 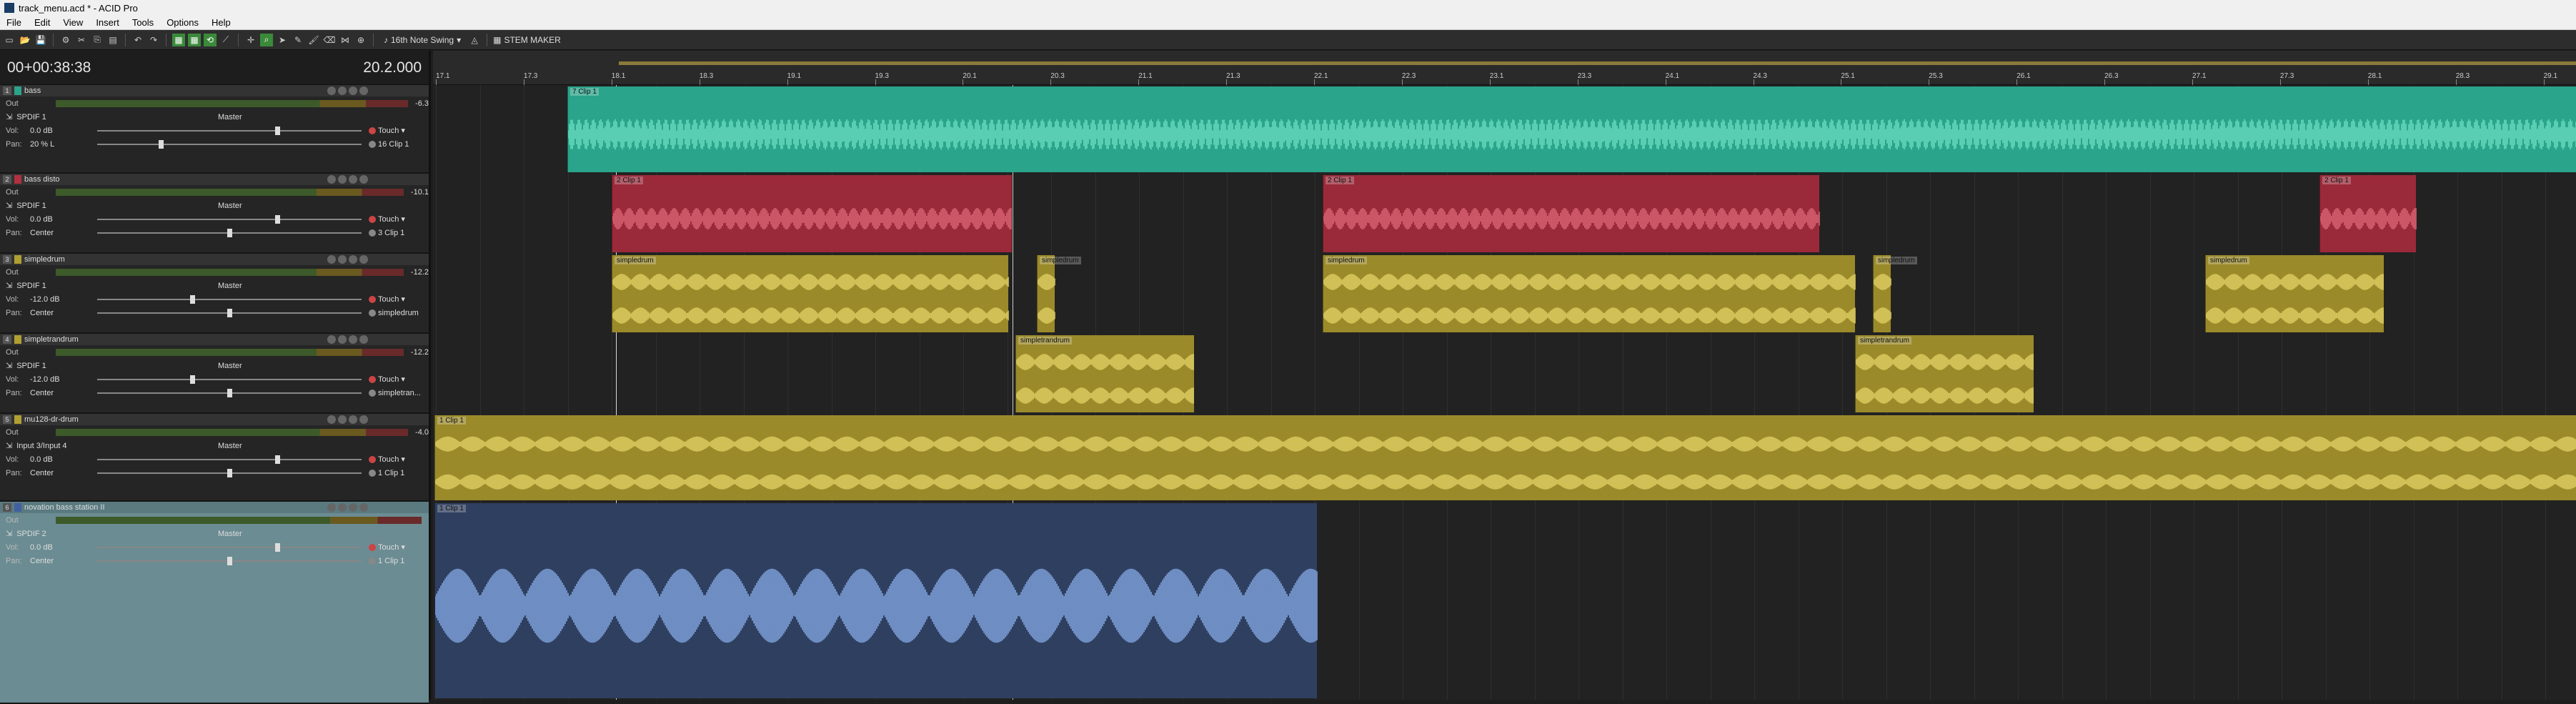 What do you see at coordinates (329, 40) in the screenshot?
I see `erase-icon: ⌫` at bounding box center [329, 40].